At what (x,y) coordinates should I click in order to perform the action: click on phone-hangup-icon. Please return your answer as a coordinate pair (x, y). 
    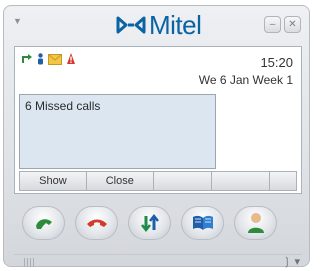
    Looking at the image, I should click on (96, 223).